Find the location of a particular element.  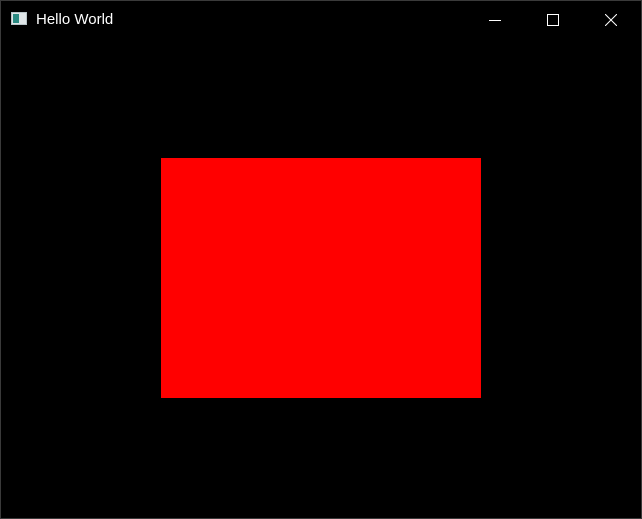

maximize-icon is located at coordinates (553, 19).